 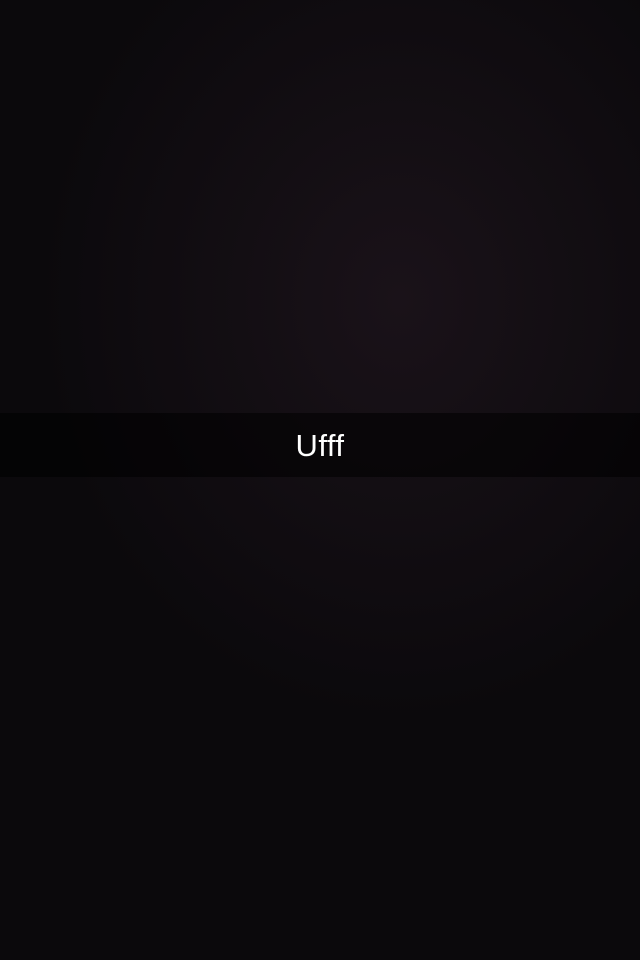 I want to click on caption-text: Ufff, so click(x=320, y=445).